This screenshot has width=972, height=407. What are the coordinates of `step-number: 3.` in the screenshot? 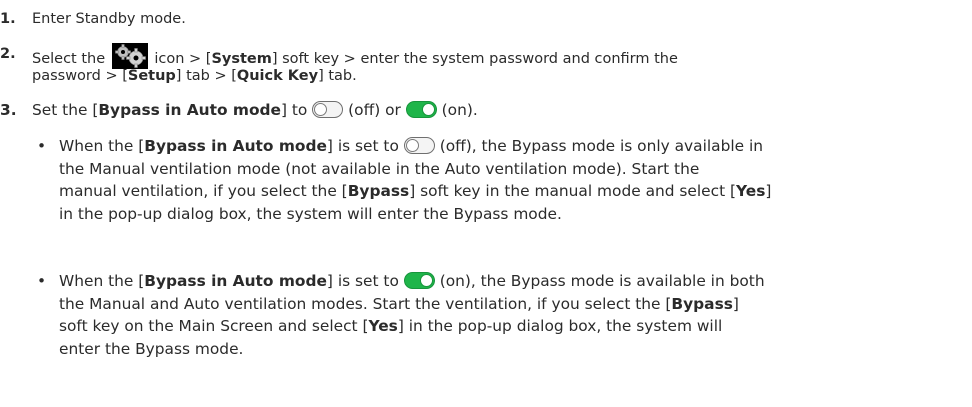 It's located at (8, 110).